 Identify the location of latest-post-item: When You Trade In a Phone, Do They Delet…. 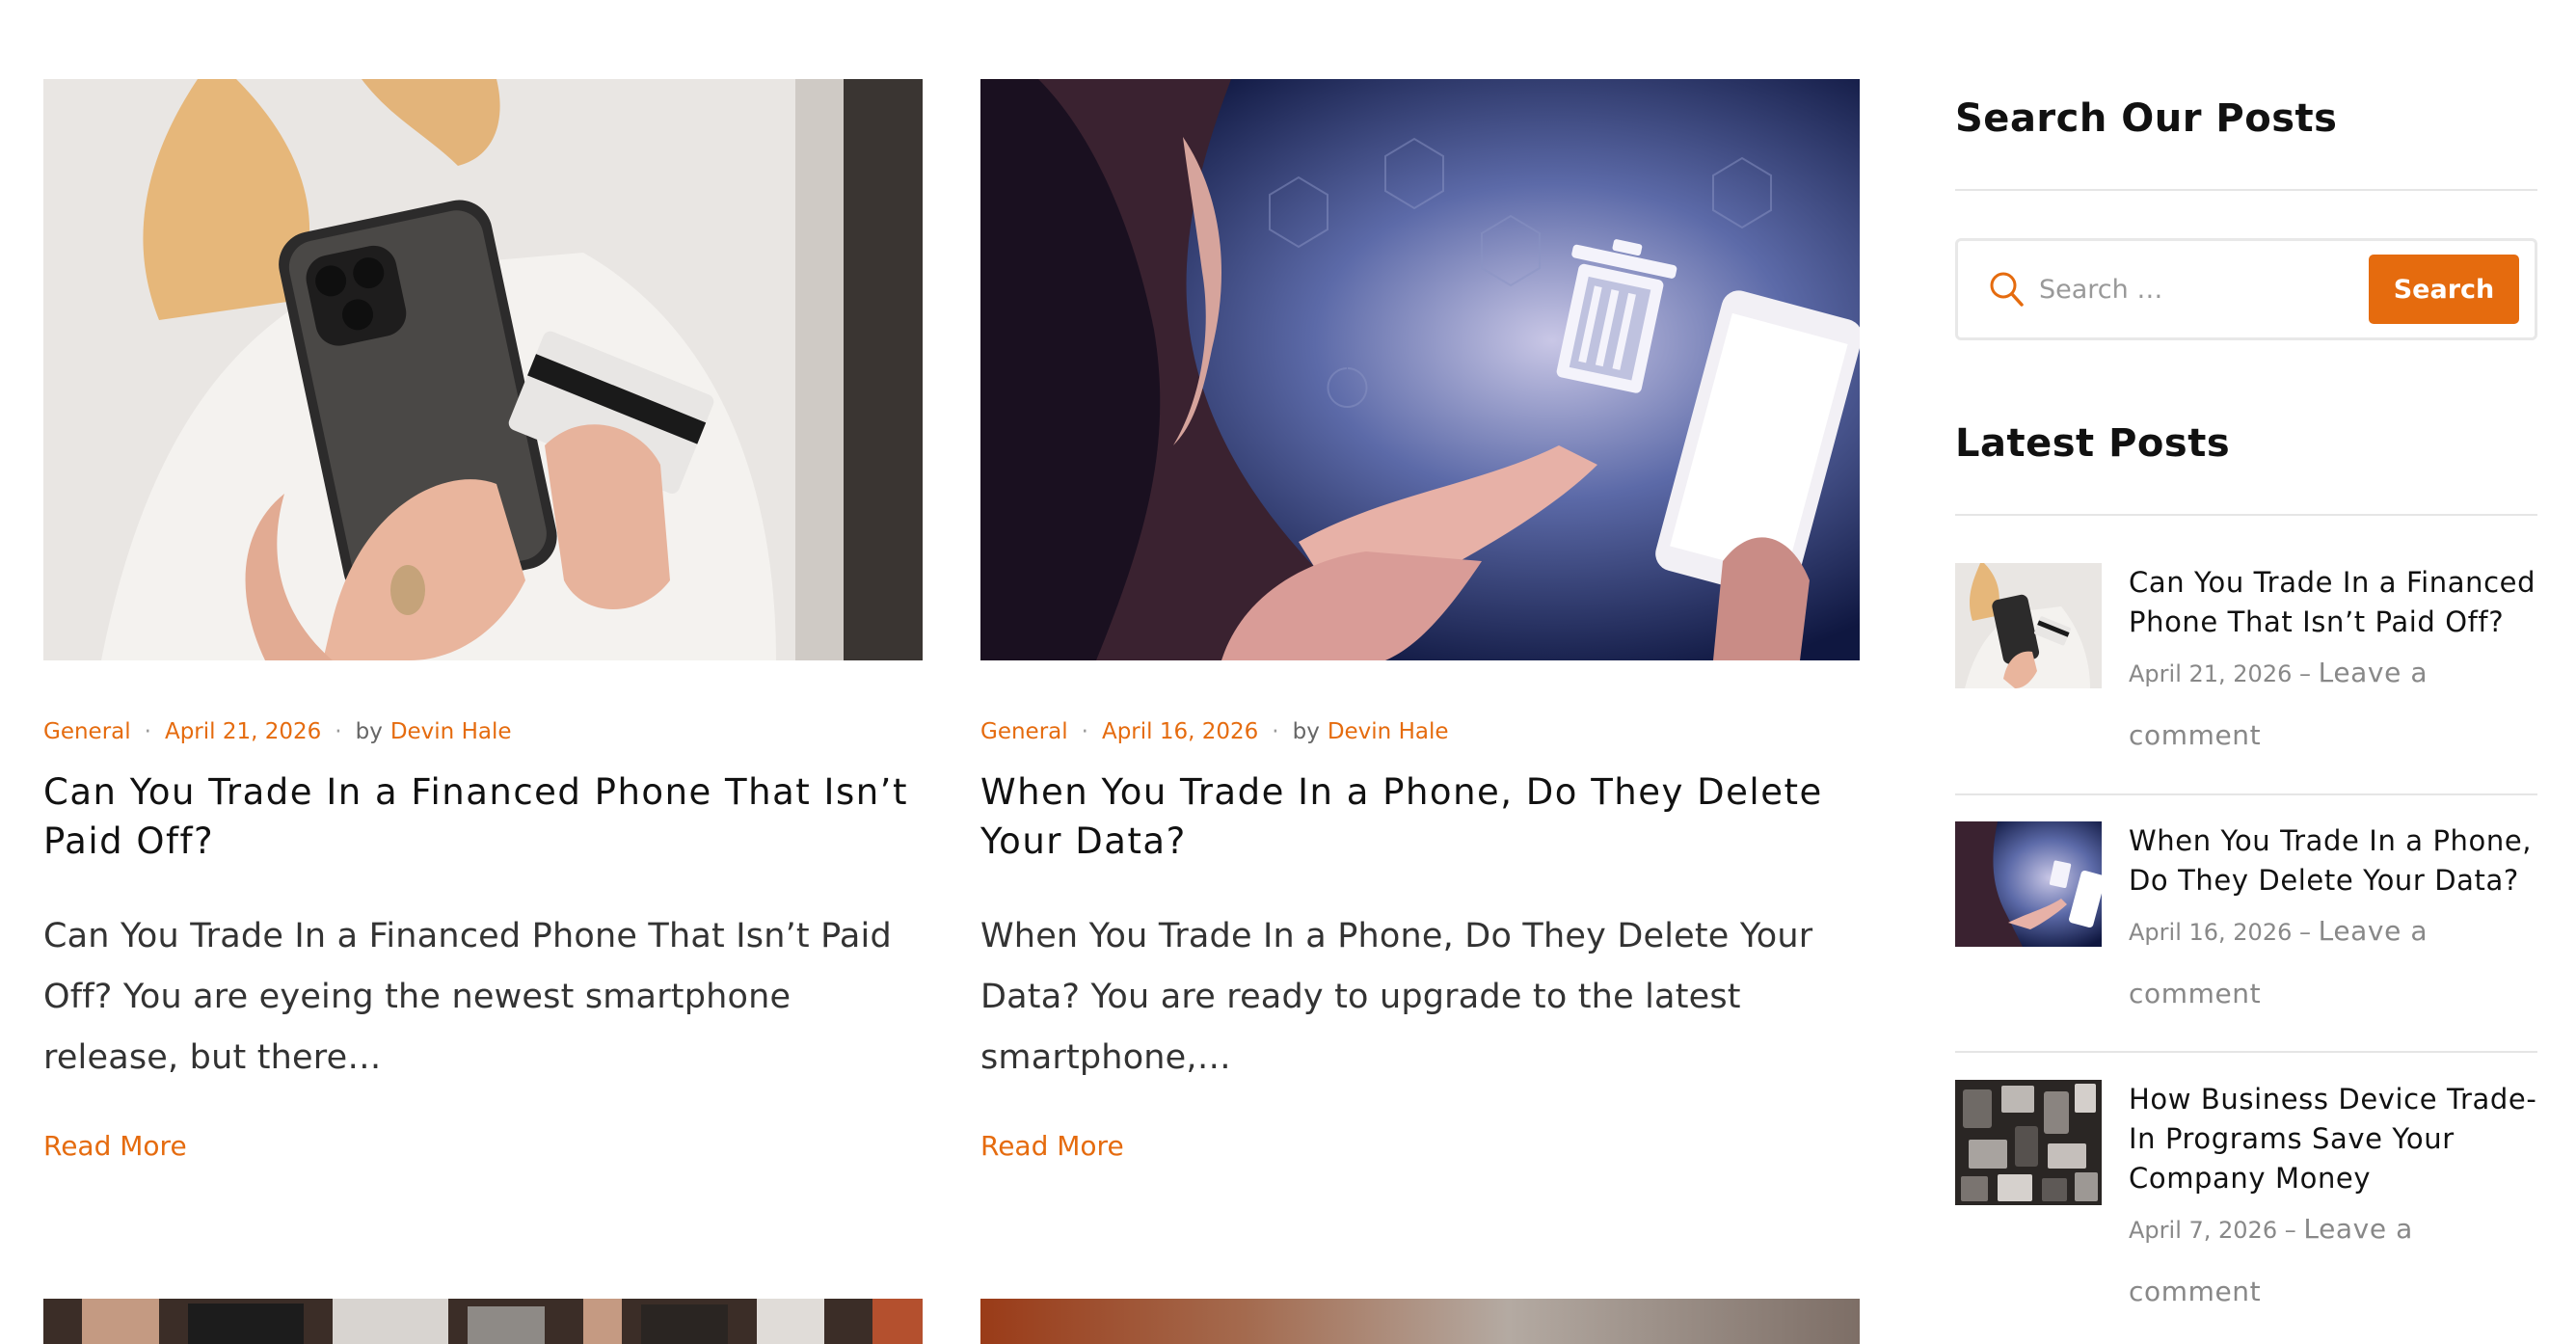
(2246, 923).